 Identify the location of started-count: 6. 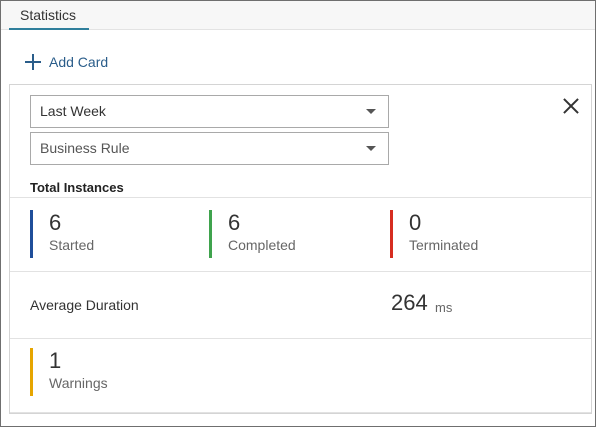
(55, 222).